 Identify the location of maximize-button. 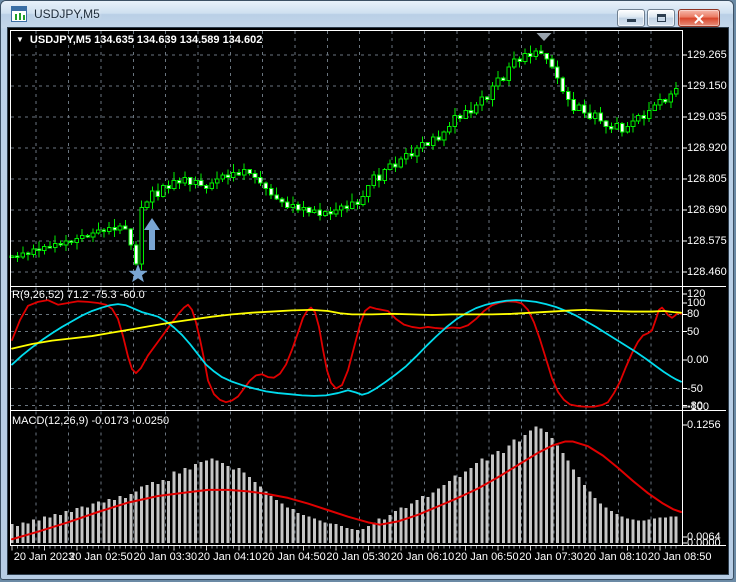
(661, 18).